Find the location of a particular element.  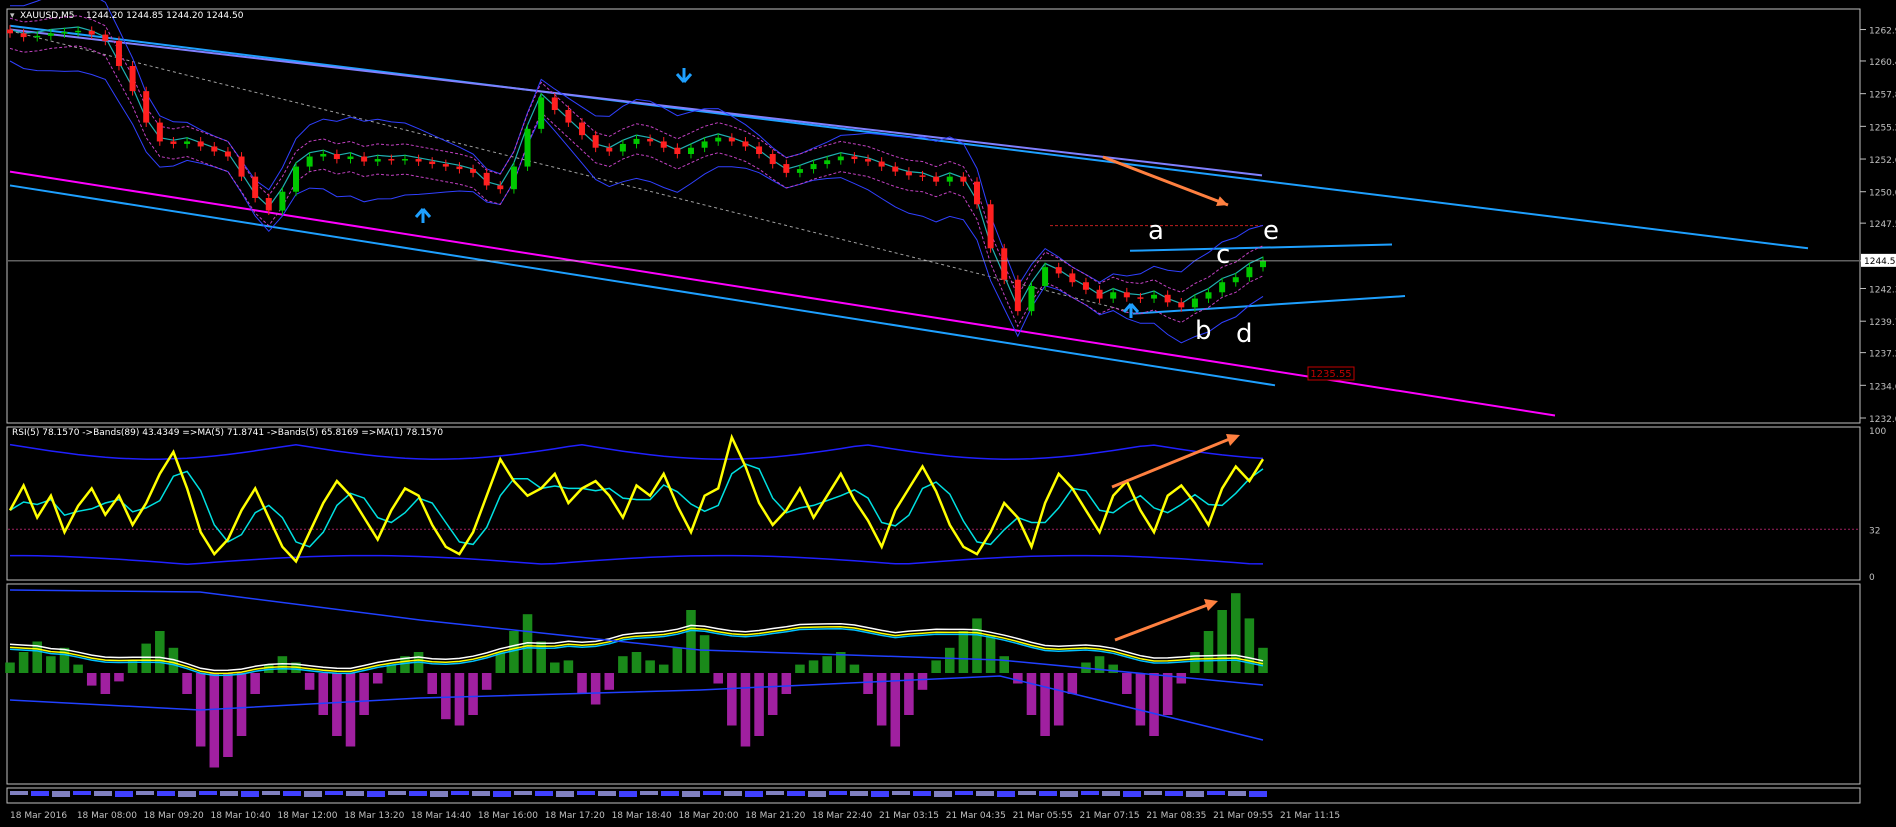

target-price-label: 1235.55 is located at coordinates (1330, 374).